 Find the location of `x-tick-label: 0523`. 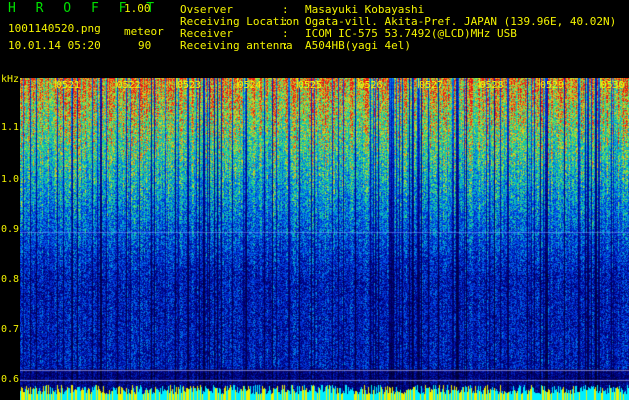

x-tick-label: 0523 is located at coordinates (189, 85).